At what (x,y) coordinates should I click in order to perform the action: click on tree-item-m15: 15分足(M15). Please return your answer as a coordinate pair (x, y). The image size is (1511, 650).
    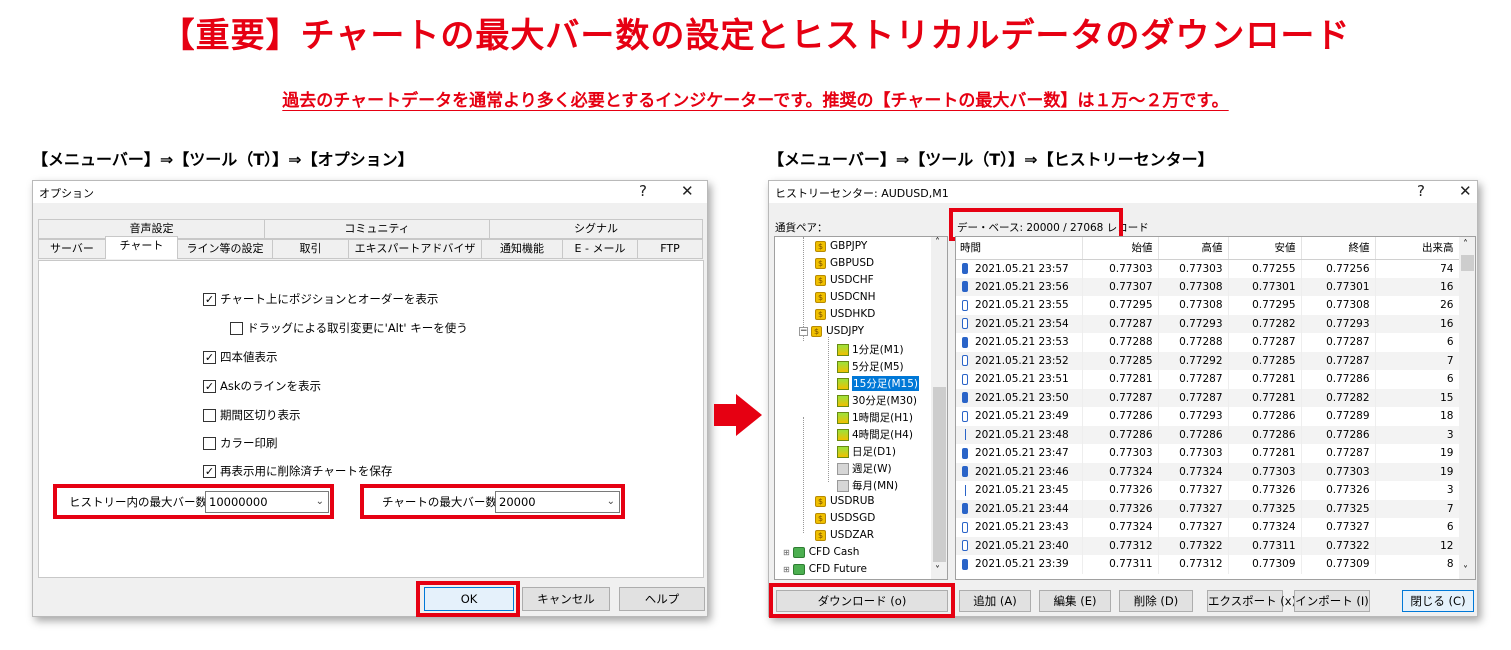
    Looking at the image, I should click on (878, 383).